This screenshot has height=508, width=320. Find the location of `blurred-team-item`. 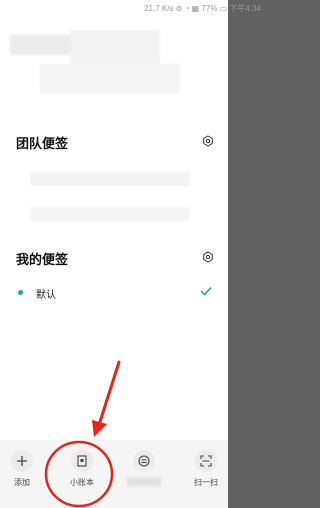

blurred-team-item is located at coordinates (110, 179).